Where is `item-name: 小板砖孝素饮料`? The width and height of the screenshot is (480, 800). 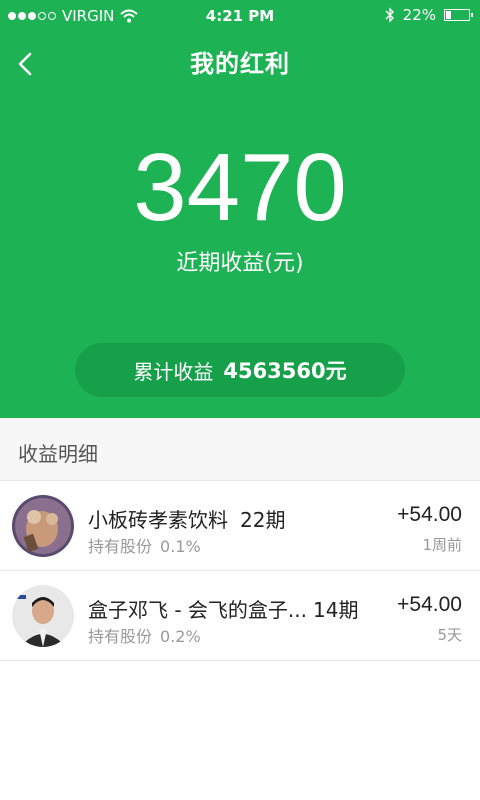 item-name: 小板砖孝素饮料 is located at coordinates (158, 520).